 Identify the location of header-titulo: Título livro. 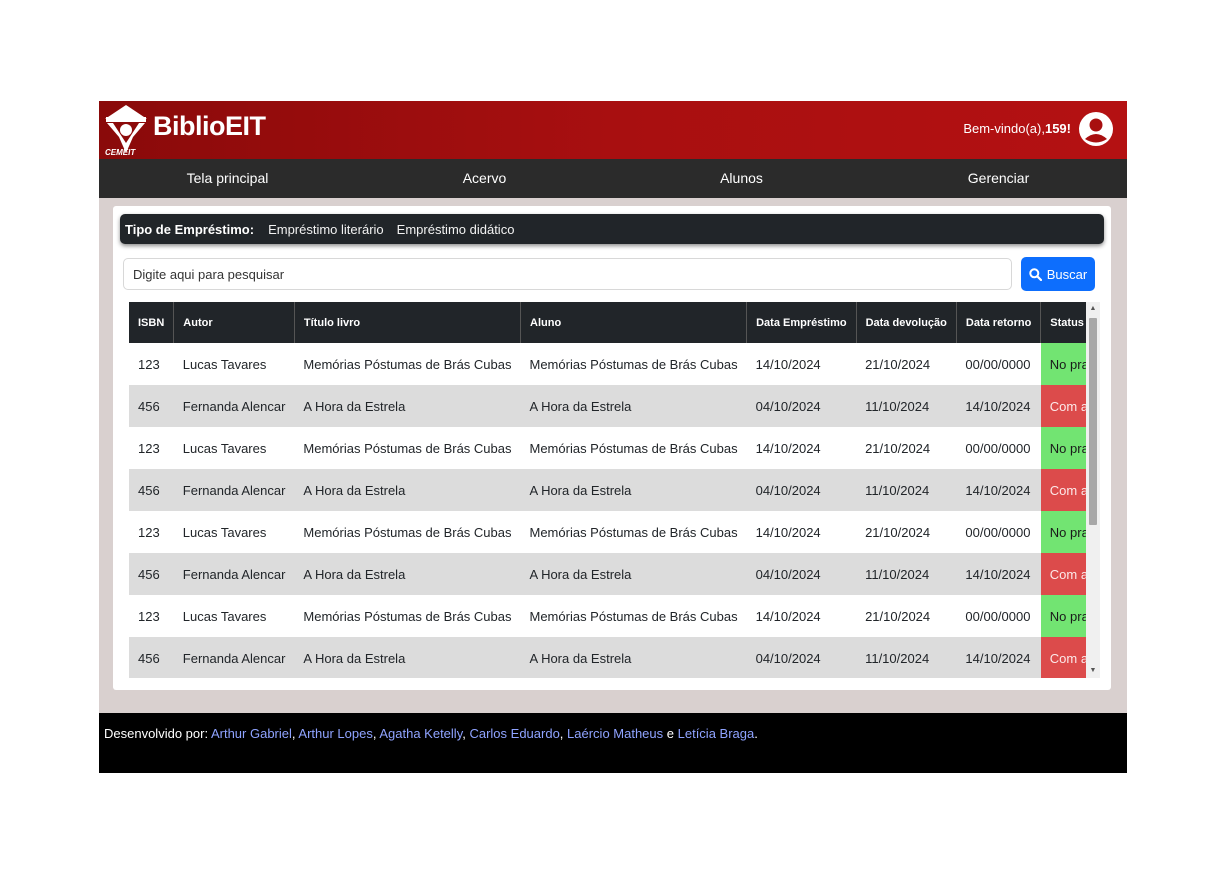
(408, 322).